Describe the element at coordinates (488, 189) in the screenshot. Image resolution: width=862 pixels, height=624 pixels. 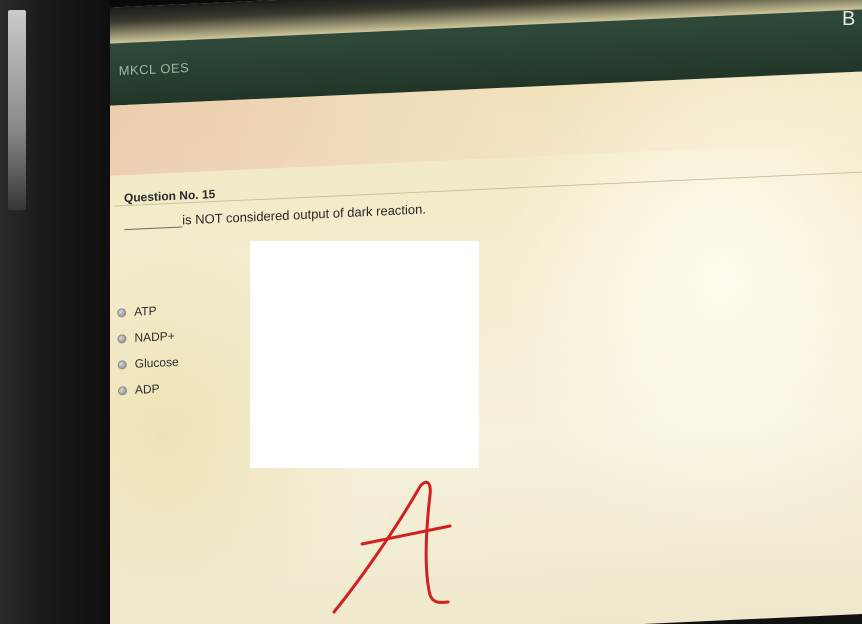
I see `question-divider` at that location.